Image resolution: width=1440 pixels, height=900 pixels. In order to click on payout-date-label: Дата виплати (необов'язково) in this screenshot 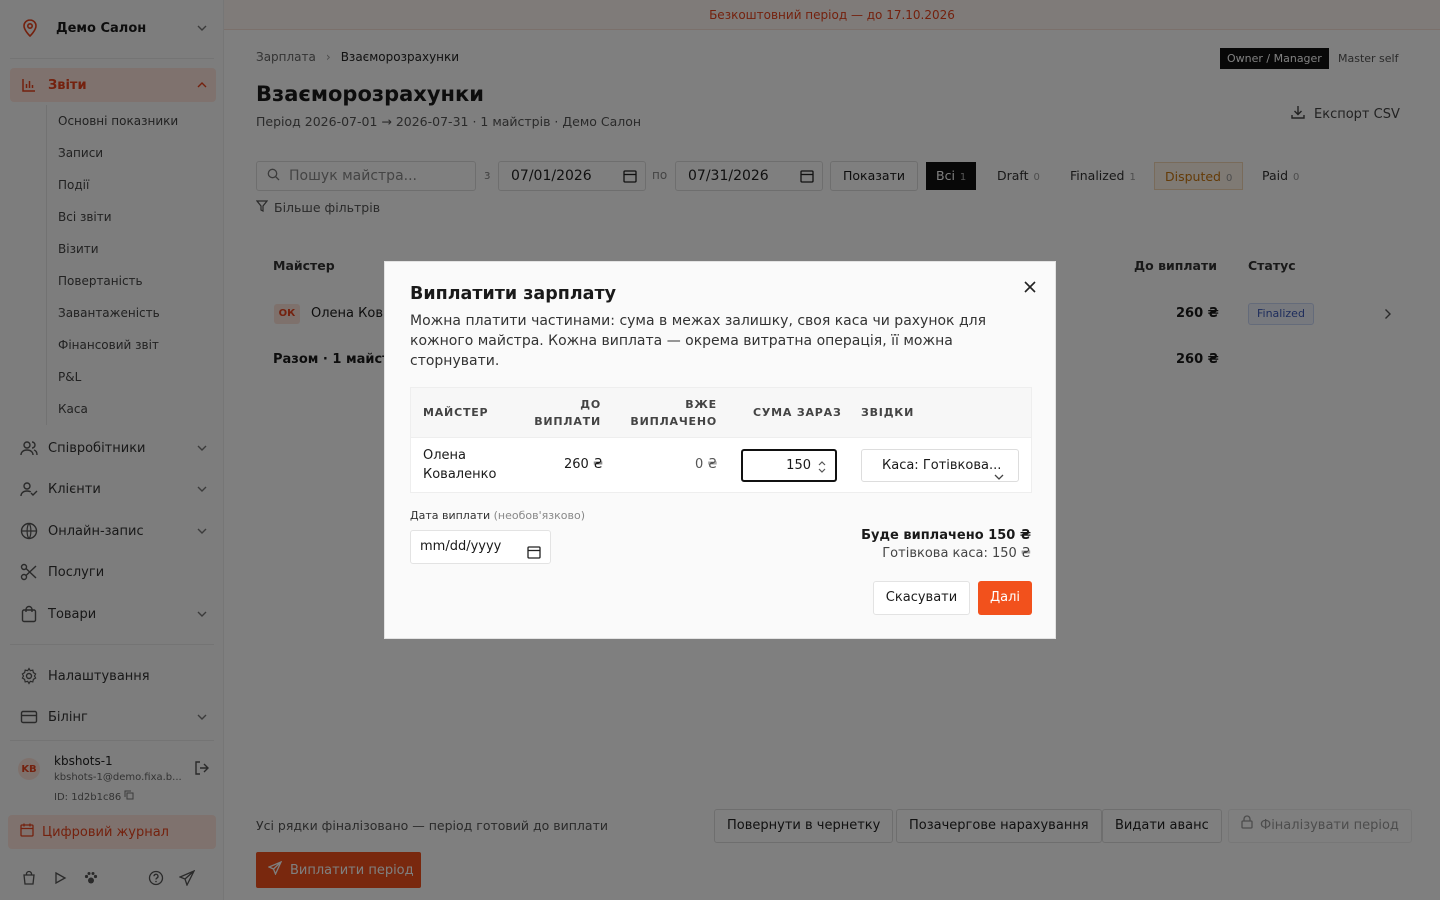, I will do `click(497, 515)`.